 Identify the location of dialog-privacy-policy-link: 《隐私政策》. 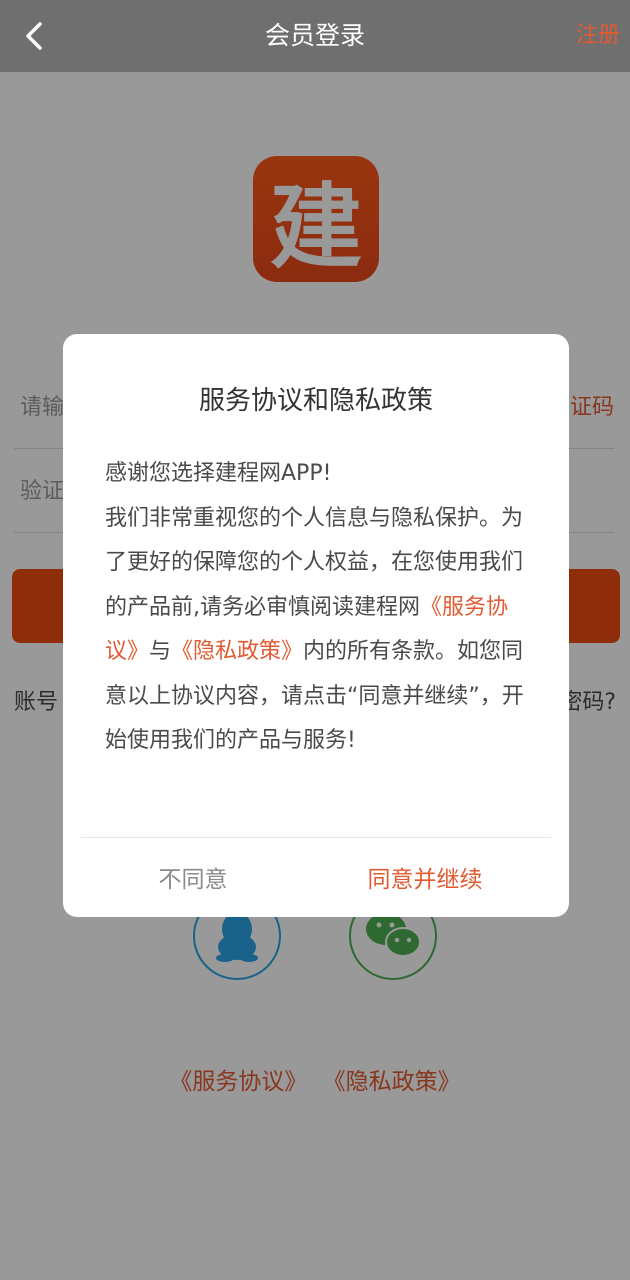
(237, 651).